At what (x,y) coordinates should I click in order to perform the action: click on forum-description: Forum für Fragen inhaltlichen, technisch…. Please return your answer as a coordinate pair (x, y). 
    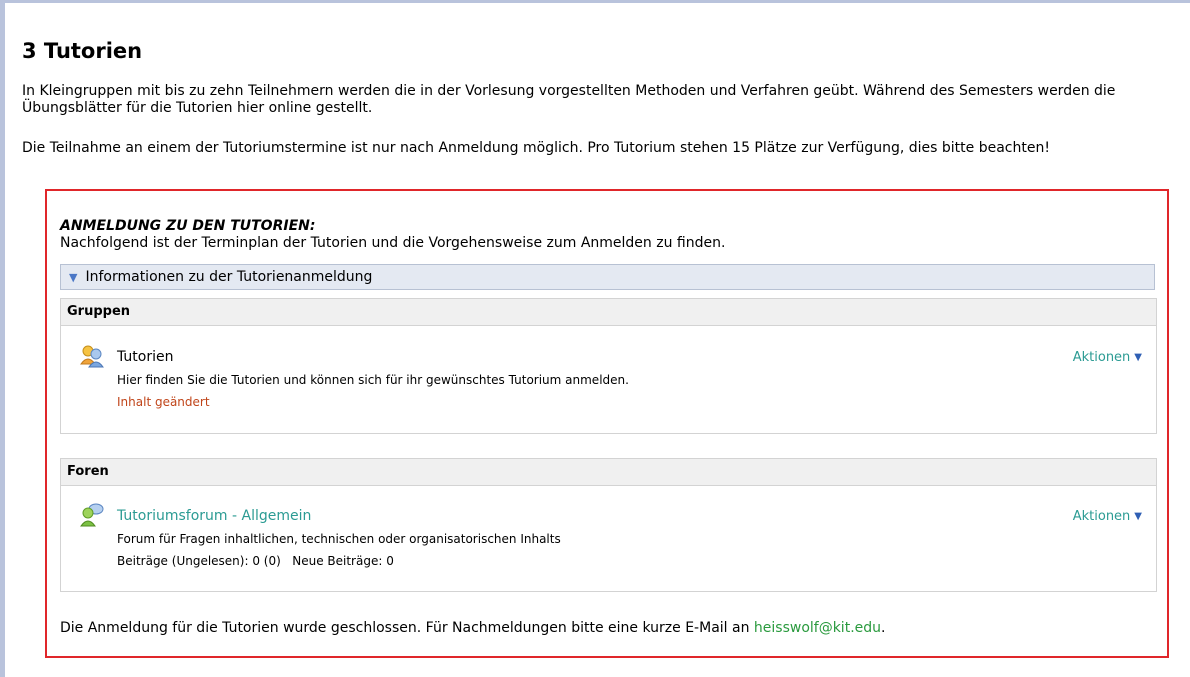
    Looking at the image, I should click on (339, 539).